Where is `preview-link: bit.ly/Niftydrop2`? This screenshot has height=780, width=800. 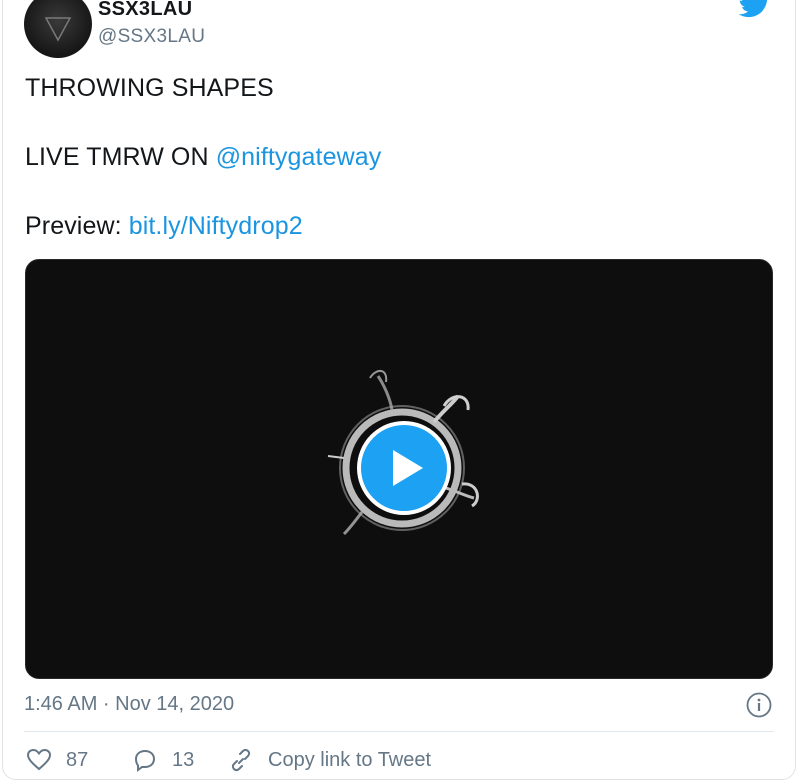
preview-link: bit.ly/Niftydrop2 is located at coordinates (216, 226).